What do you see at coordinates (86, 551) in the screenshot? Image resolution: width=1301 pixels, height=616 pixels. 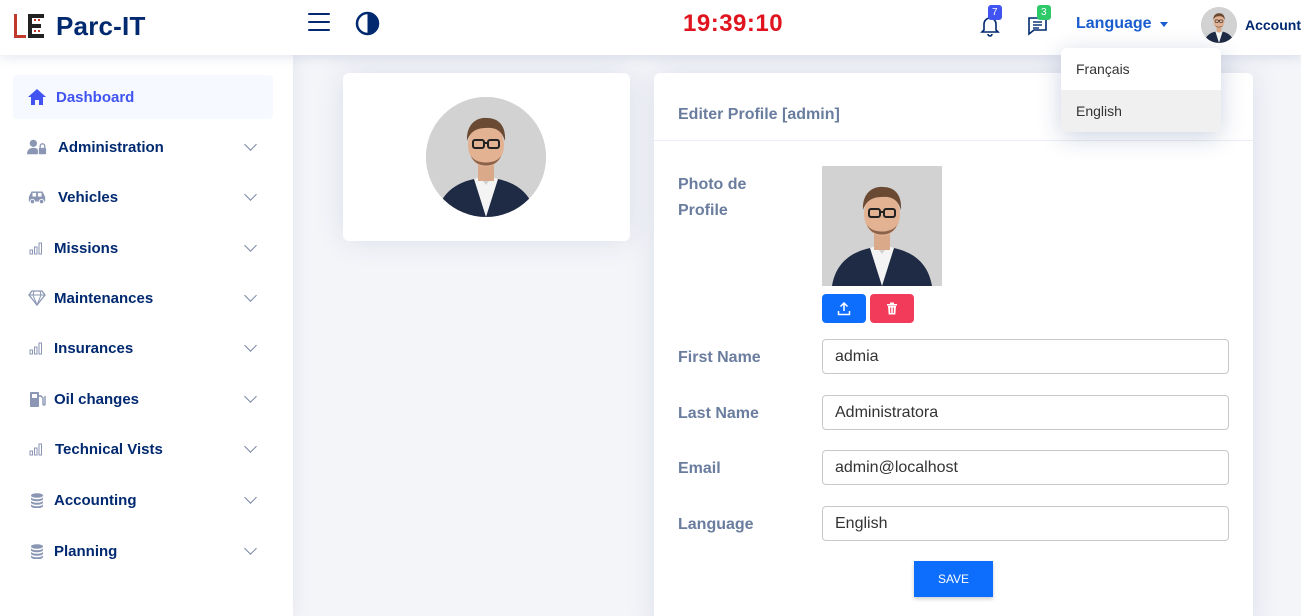 I see `sidebar-item-label: Planning` at bounding box center [86, 551].